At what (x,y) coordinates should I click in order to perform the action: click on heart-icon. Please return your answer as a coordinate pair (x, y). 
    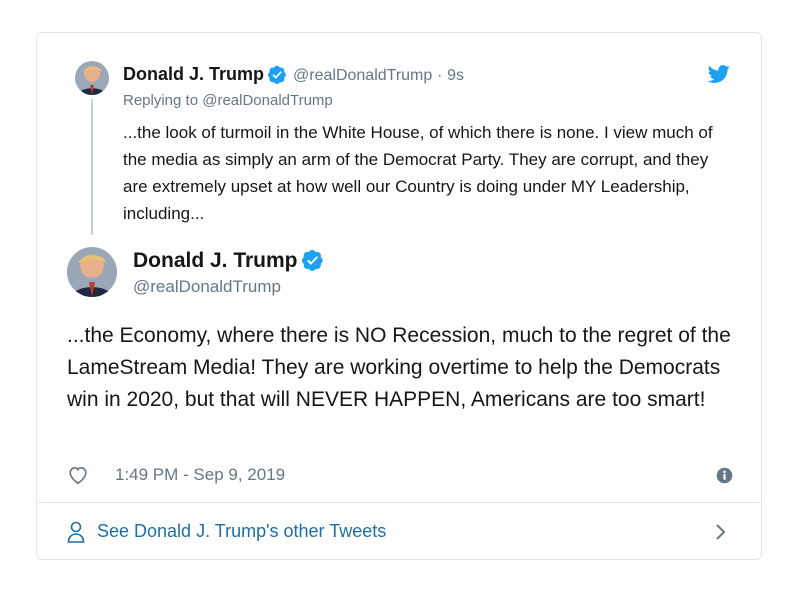
    Looking at the image, I should click on (78, 475).